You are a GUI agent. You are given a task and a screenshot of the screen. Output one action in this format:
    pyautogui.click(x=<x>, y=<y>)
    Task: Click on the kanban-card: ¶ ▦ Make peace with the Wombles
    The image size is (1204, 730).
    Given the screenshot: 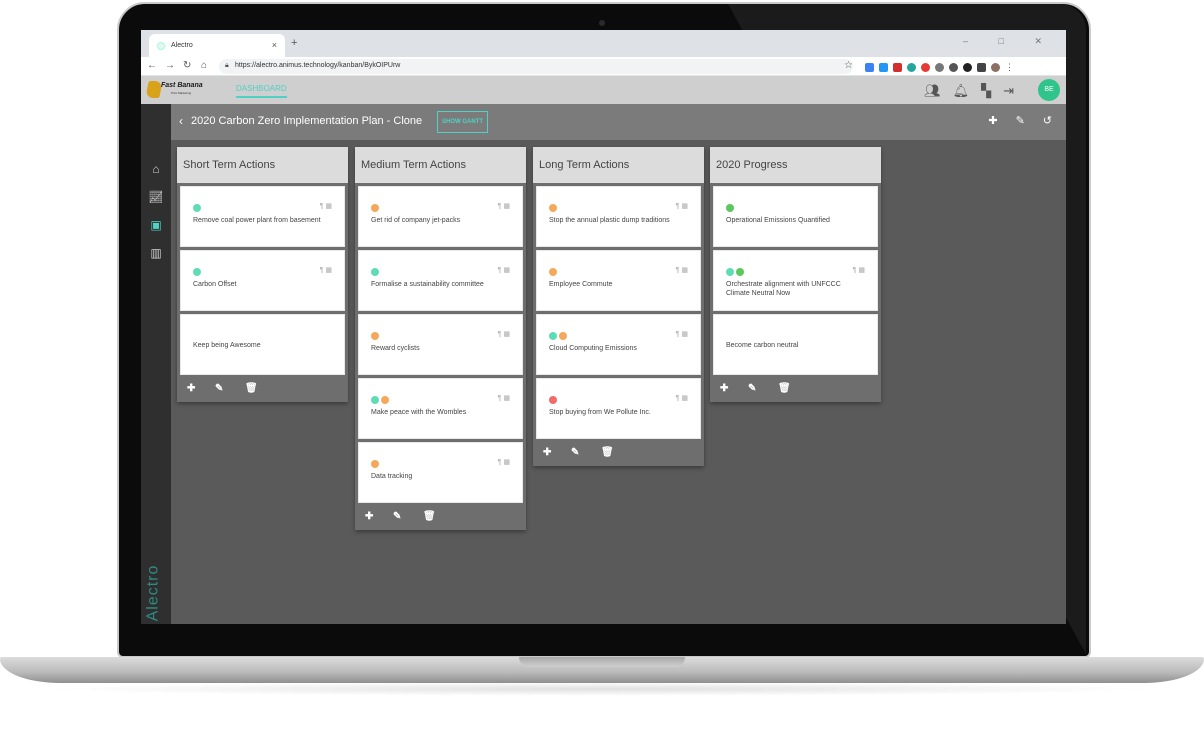 What is the action you would take?
    pyautogui.click(x=440, y=408)
    